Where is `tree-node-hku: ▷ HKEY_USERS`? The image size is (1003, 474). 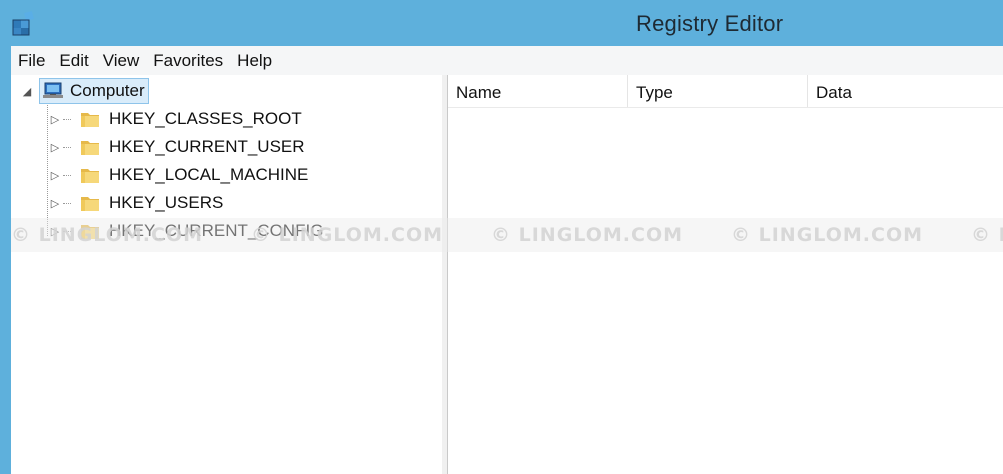
tree-node-hku: ▷ HKEY_USERS is located at coordinates (136, 203).